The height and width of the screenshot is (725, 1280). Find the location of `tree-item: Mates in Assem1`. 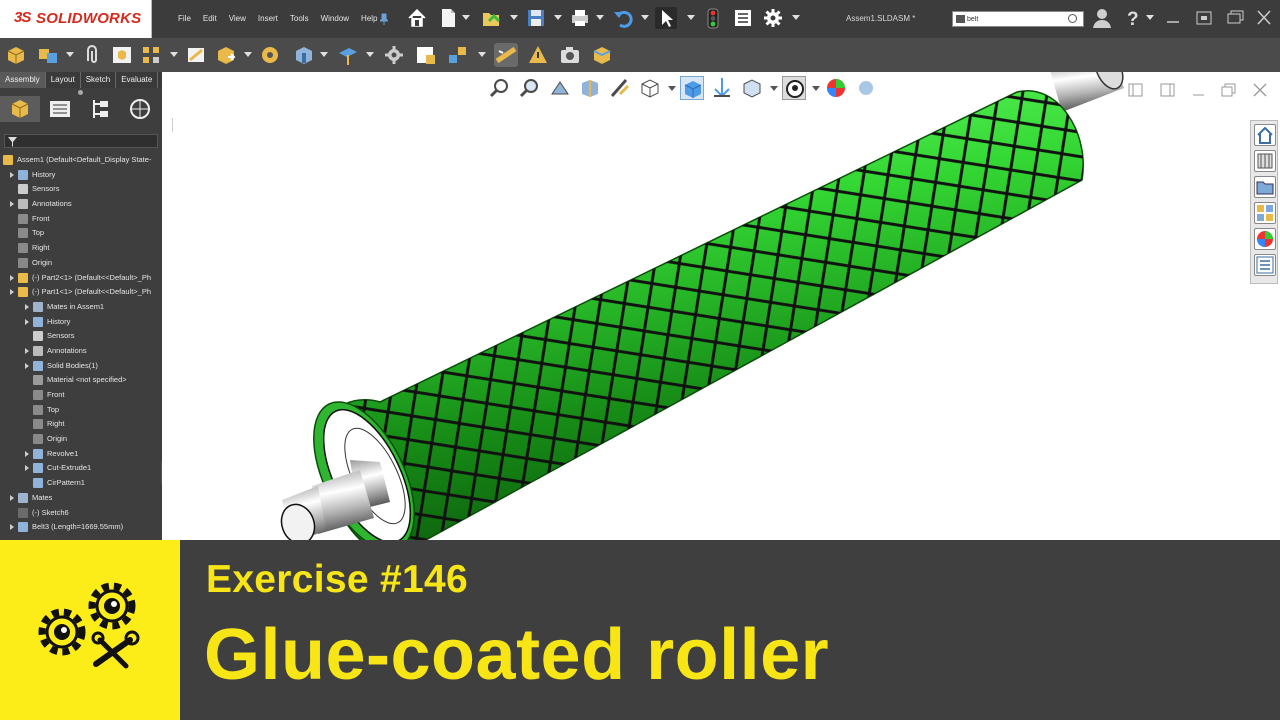

tree-item: Mates in Assem1 is located at coordinates (81, 307).